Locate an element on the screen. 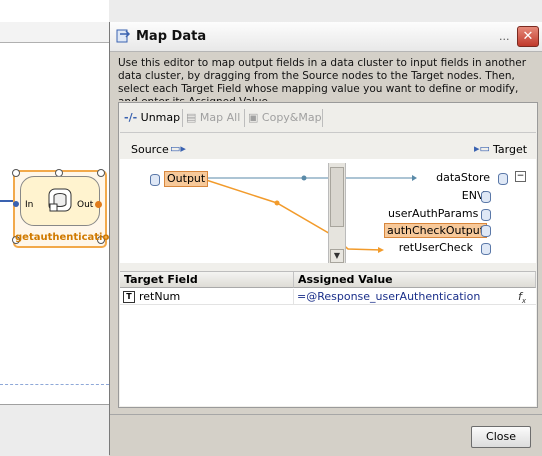 The image size is (542, 456). close-button: Close is located at coordinates (501, 437).